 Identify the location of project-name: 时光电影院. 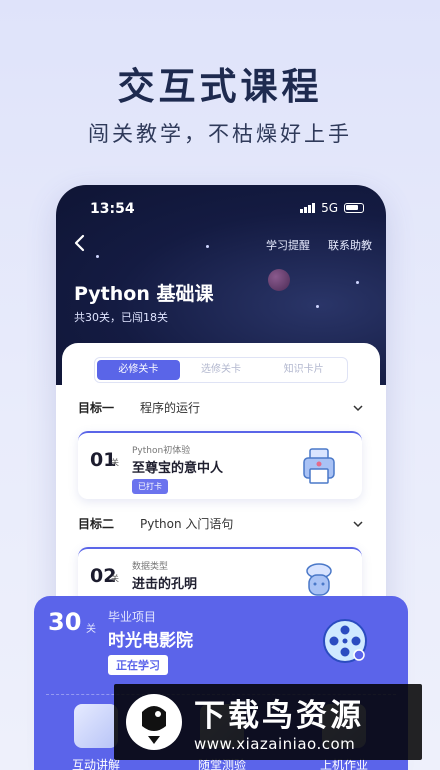
(150, 641).